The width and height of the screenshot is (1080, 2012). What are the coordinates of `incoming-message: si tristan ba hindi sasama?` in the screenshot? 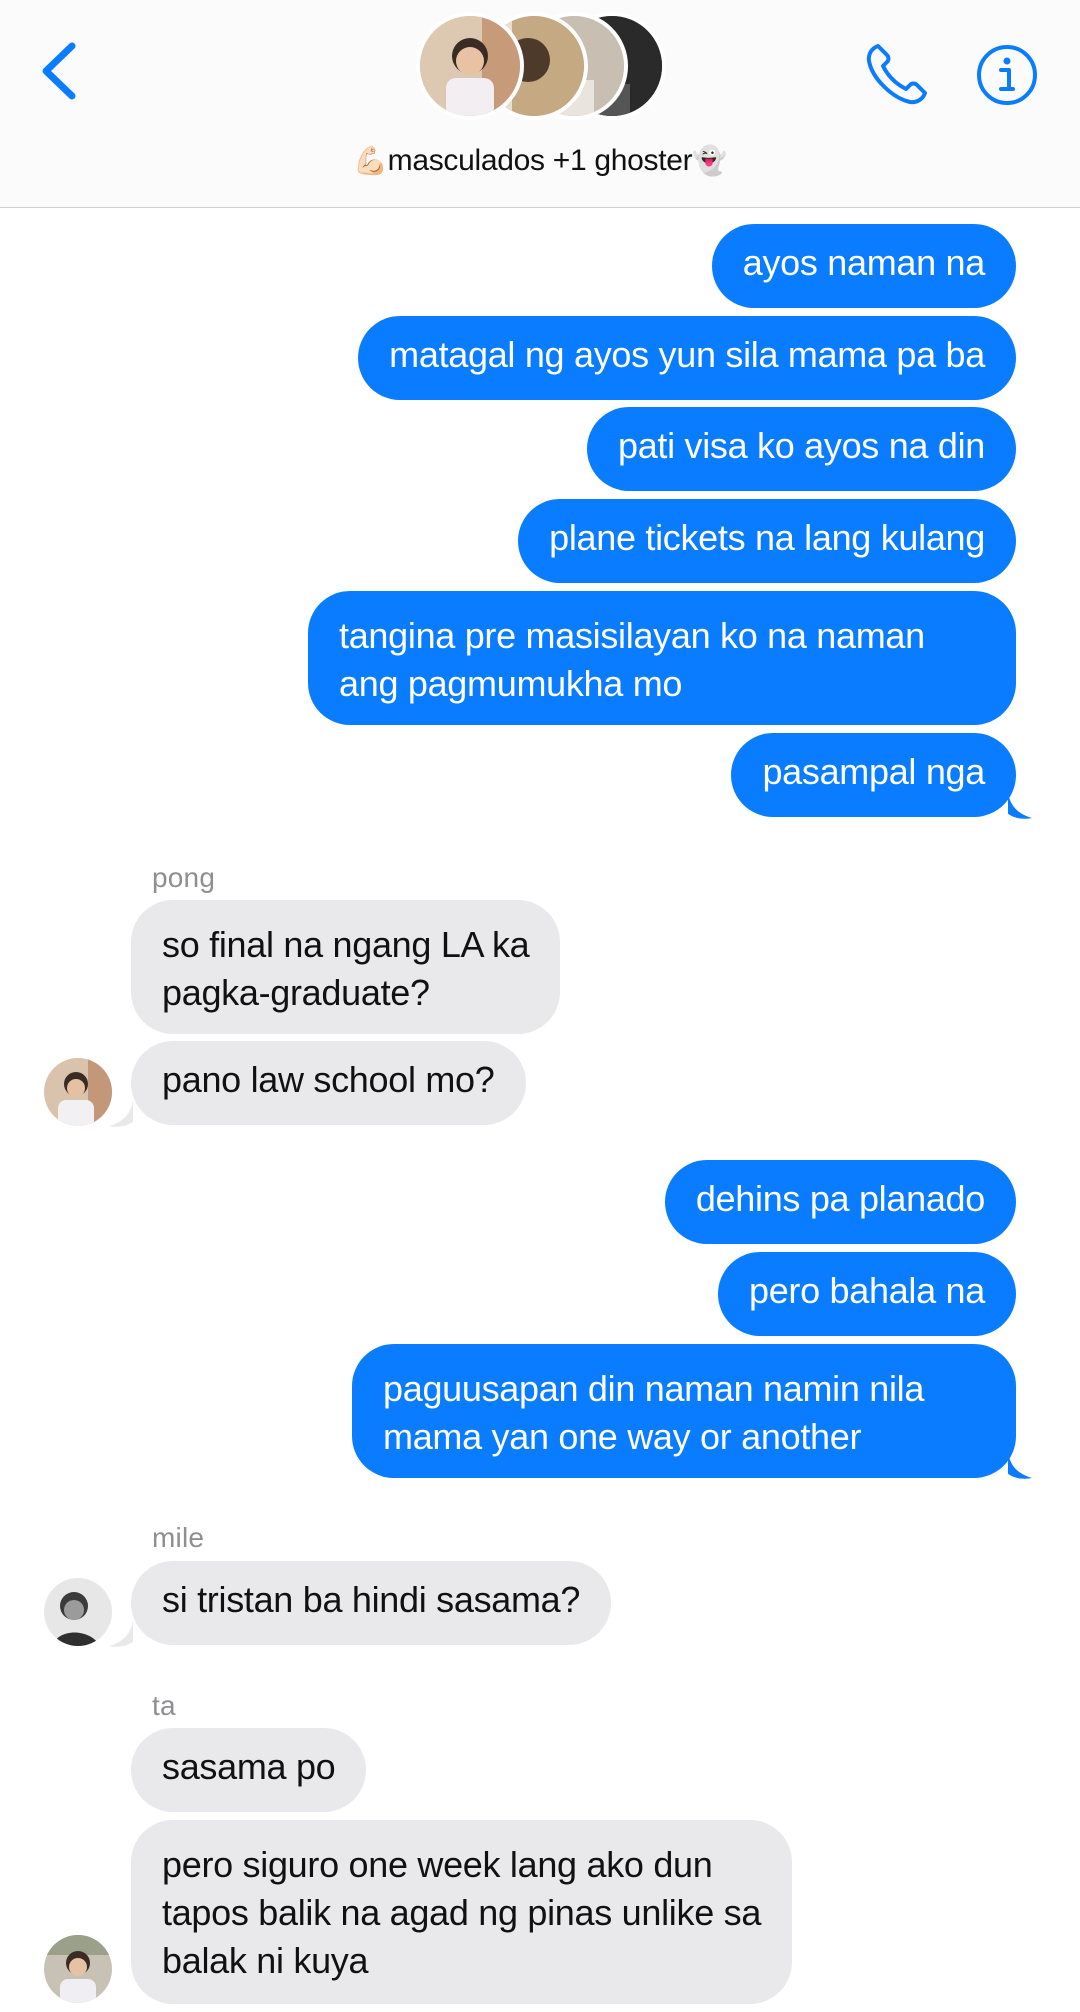 It's located at (371, 1603).